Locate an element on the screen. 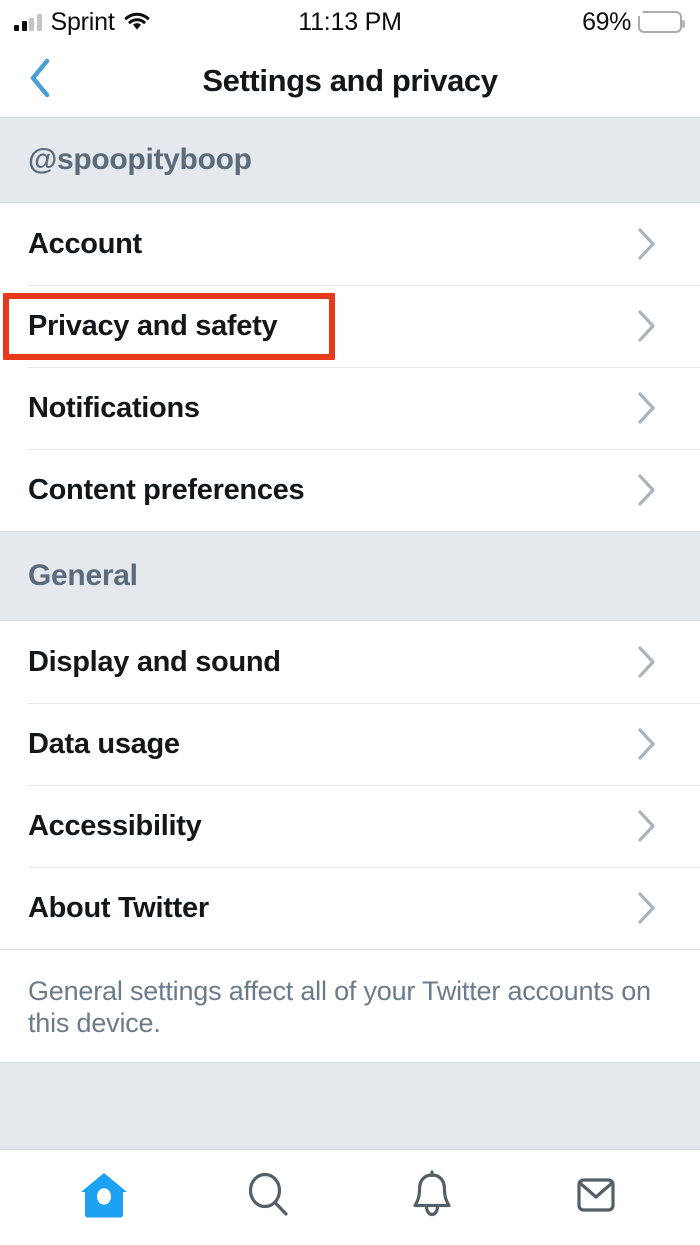  navigation-bar: Settings and privacy is located at coordinates (350, 80).